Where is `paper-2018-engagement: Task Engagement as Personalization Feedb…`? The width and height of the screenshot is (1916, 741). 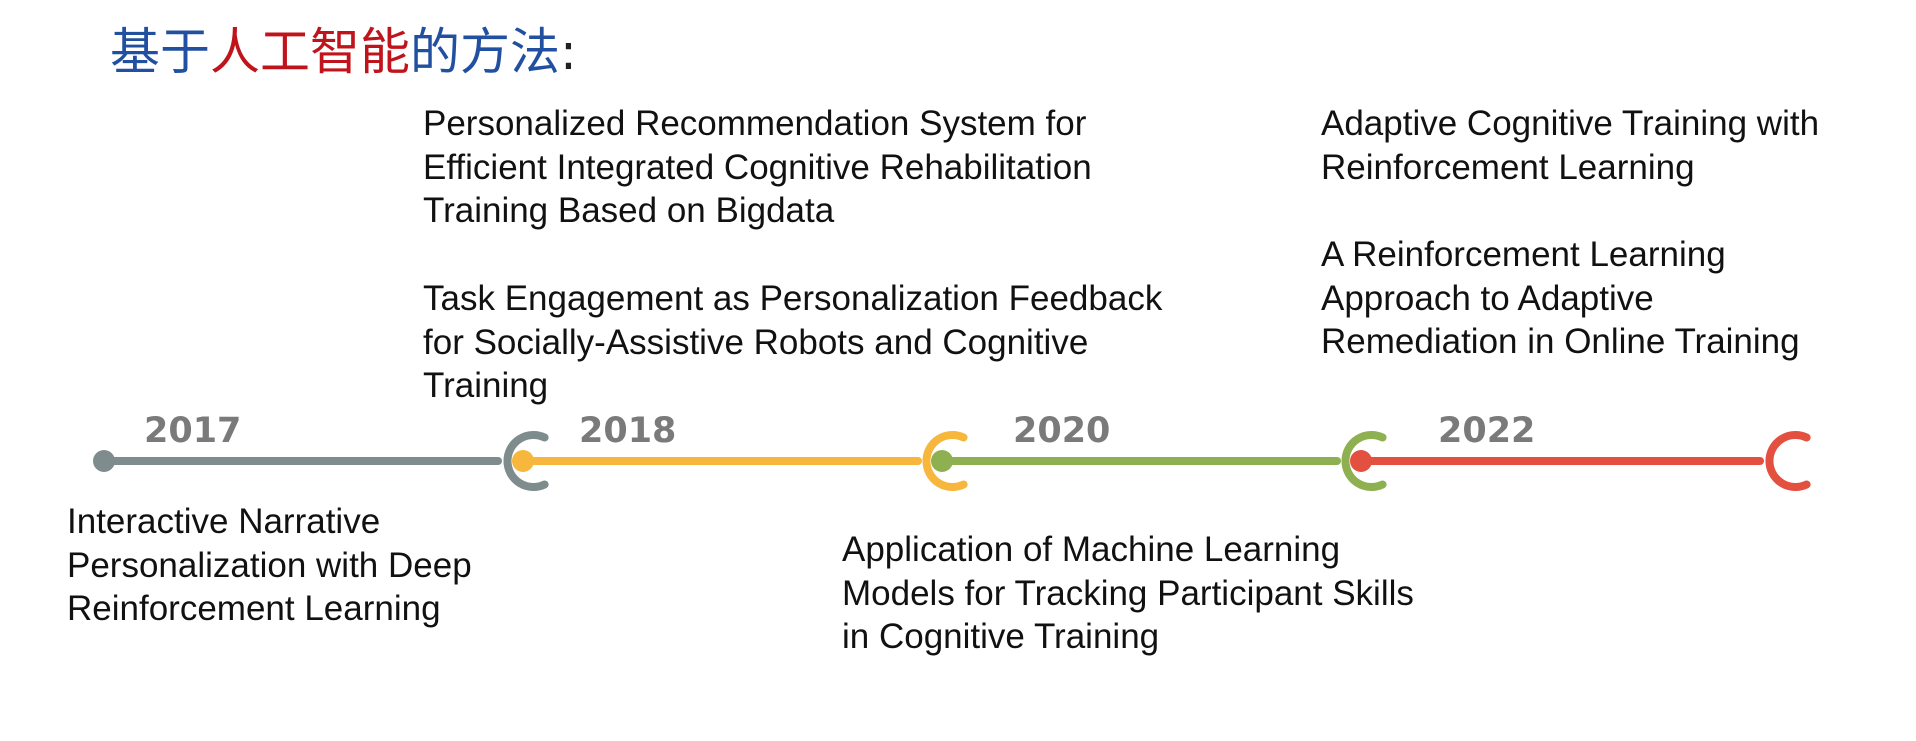 paper-2018-engagement: Task Engagement as Personalization Feedb… is located at coordinates (793, 342).